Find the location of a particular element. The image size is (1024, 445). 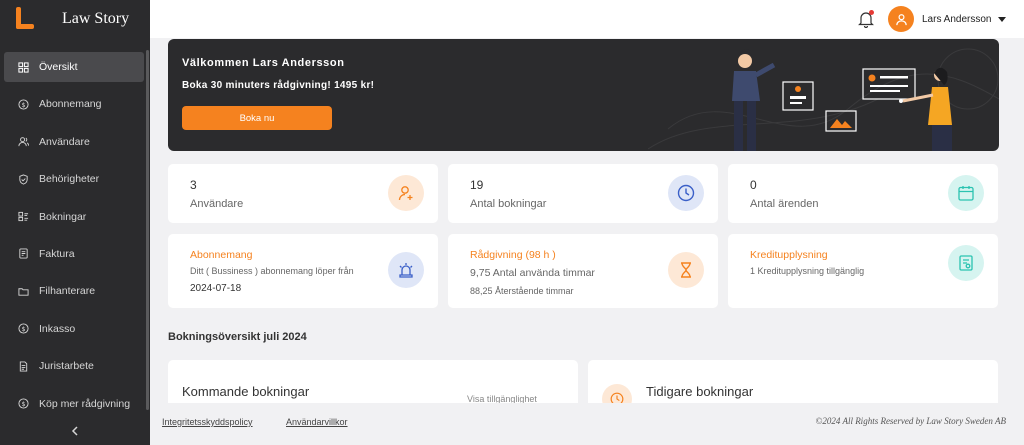

sidebar-item-label: Faktura is located at coordinates (57, 253).